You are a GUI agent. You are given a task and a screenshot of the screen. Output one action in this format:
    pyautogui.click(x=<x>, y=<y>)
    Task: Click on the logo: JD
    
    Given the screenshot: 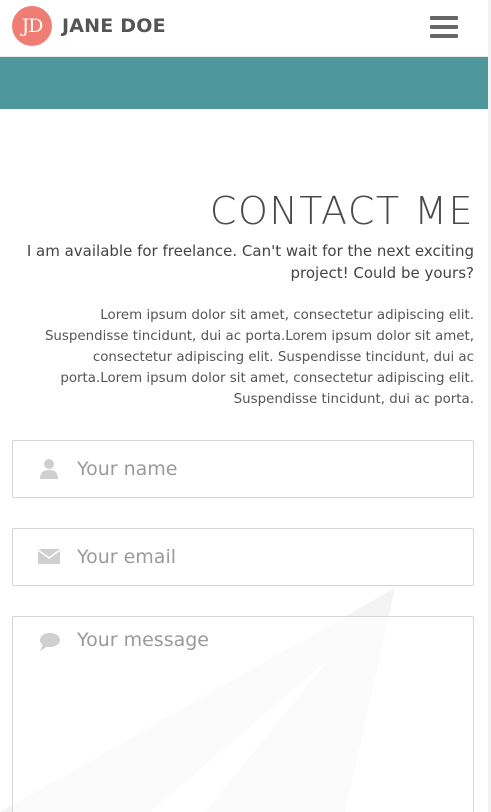 What is the action you would take?
    pyautogui.click(x=32, y=26)
    